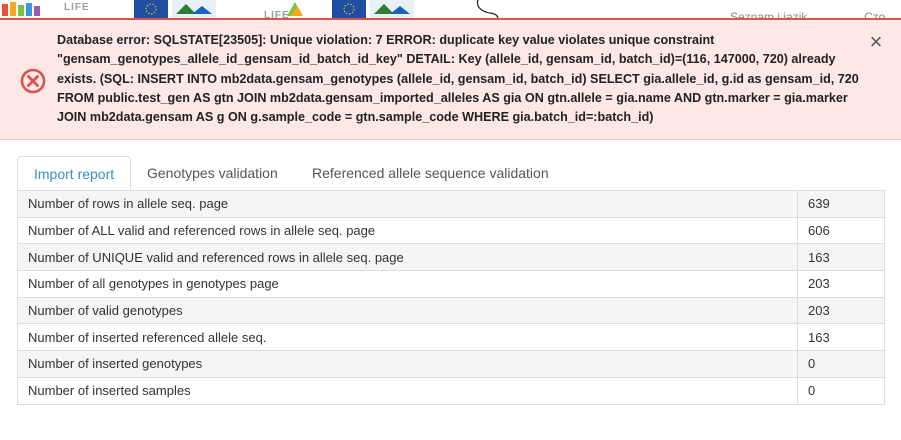 The image size is (901, 440). What do you see at coordinates (77, 7) in the screenshot?
I see `life-logo-text: LIFE` at bounding box center [77, 7].